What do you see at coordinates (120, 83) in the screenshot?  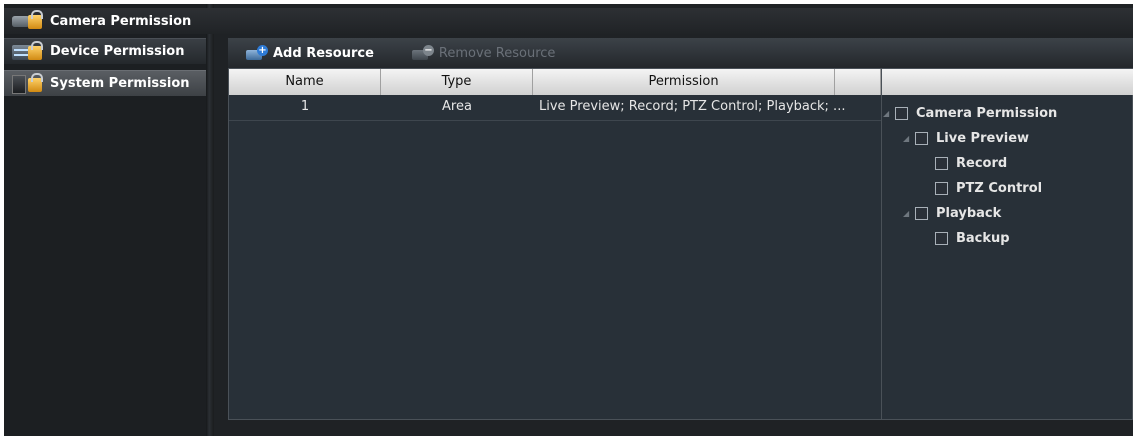 I see `sidebar-item-label: System Permission` at bounding box center [120, 83].